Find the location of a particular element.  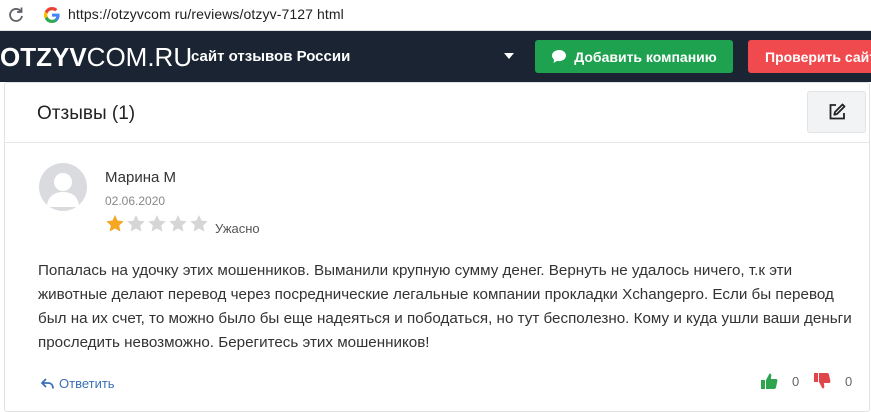

dislike-count: 0 is located at coordinates (849, 381).